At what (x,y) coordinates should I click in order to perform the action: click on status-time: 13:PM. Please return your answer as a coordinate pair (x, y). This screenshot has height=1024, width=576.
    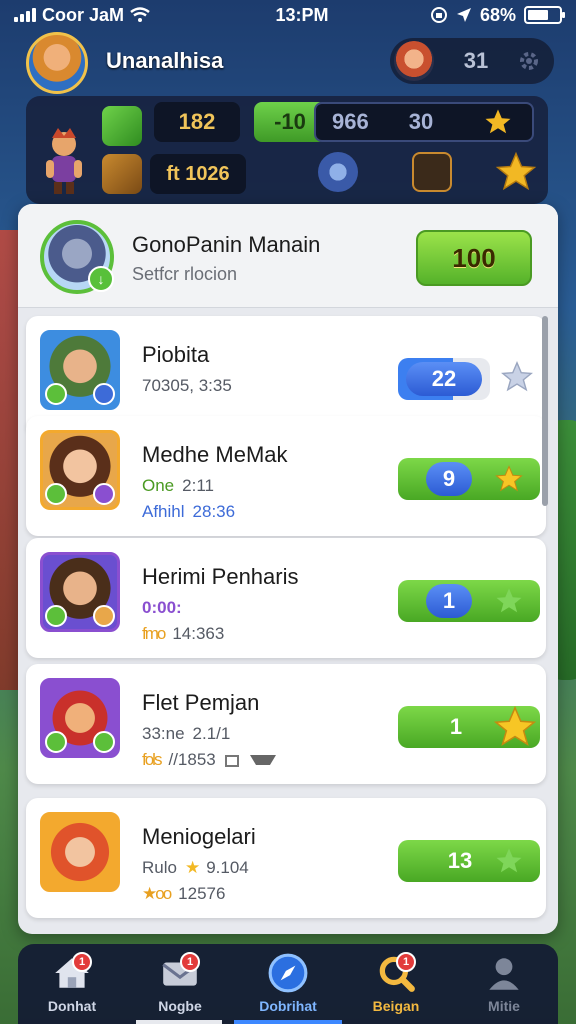
    Looking at the image, I should click on (302, 14).